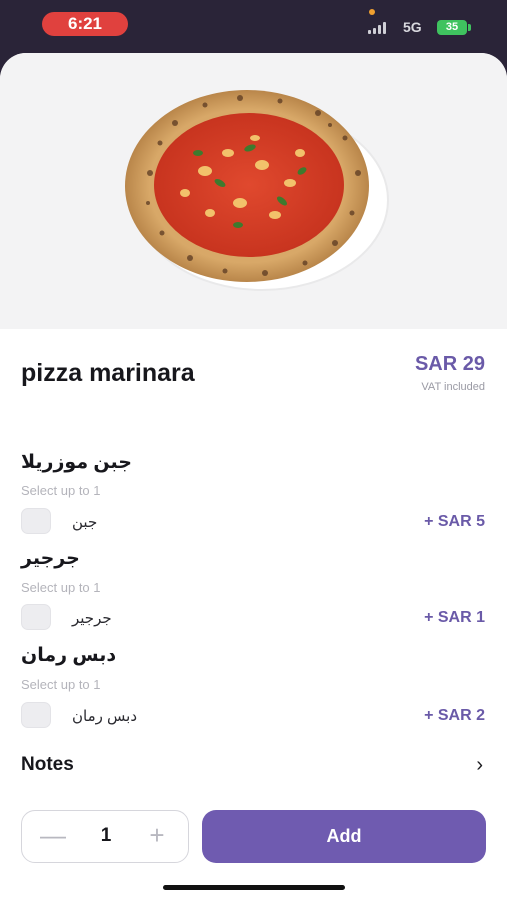 The height and width of the screenshot is (900, 507). Describe the element at coordinates (85, 522) in the screenshot. I see `option-label-cheese: جبن` at that location.